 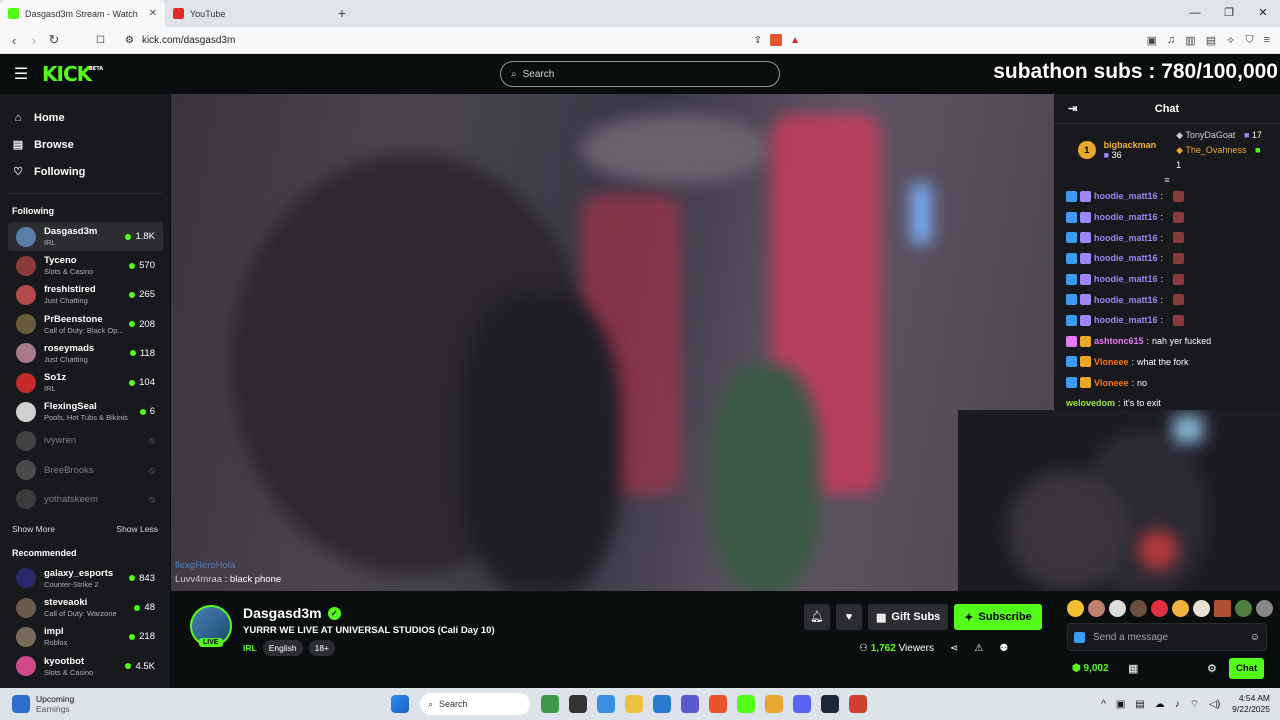 I want to click on gifter-row: ◆ The_Ovahness ■ 1, so click(x=1221, y=158).